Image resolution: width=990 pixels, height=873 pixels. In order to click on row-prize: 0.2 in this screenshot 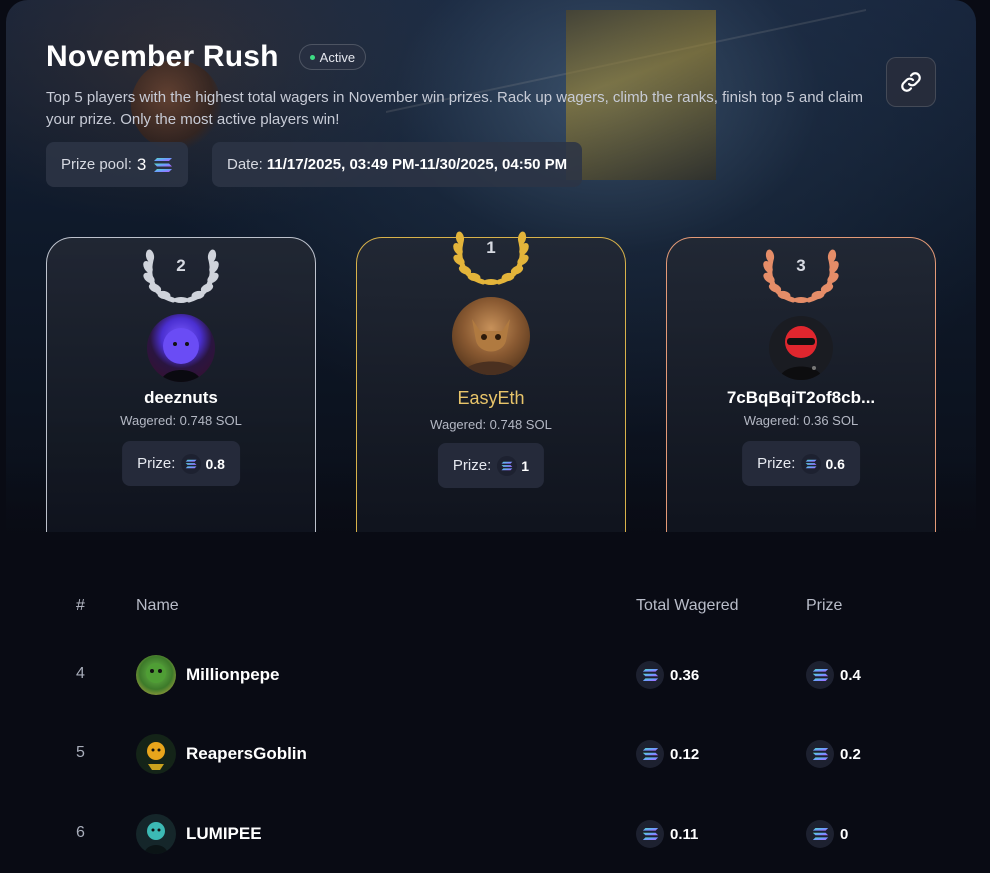, I will do `click(833, 754)`.